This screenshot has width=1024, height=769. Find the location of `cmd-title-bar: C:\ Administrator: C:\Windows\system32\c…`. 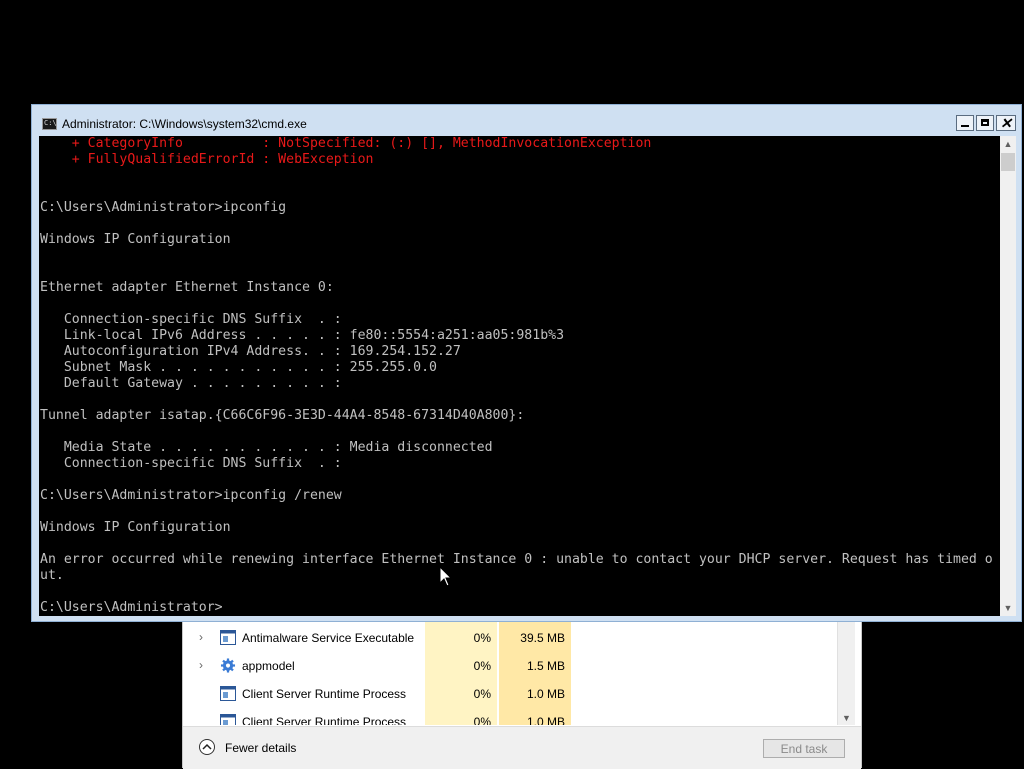

cmd-title-bar: C:\ Administrator: C:\Windows\system32\c… is located at coordinates (526, 120).